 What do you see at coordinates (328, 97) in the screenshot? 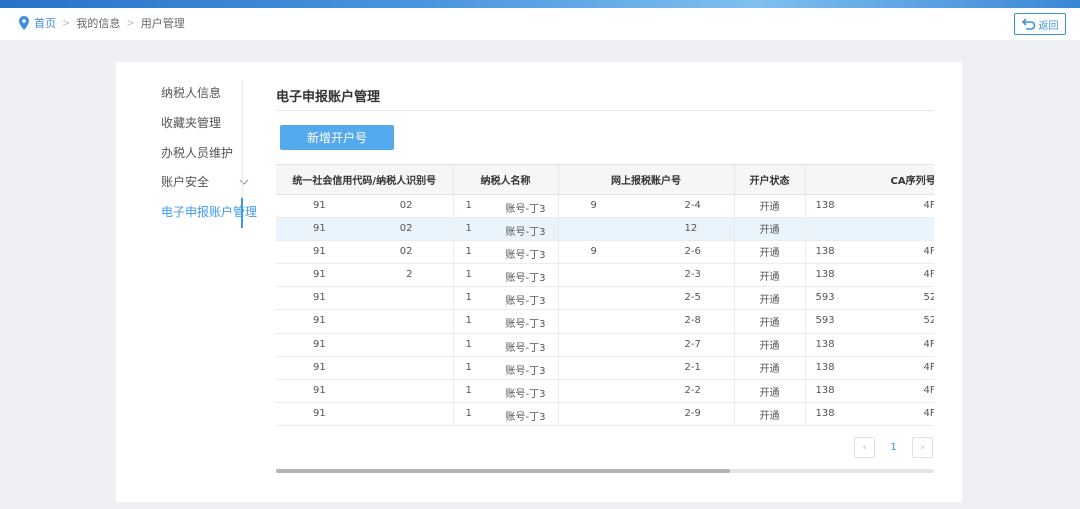
I see `page-title: 电子申报账户管理` at bounding box center [328, 97].